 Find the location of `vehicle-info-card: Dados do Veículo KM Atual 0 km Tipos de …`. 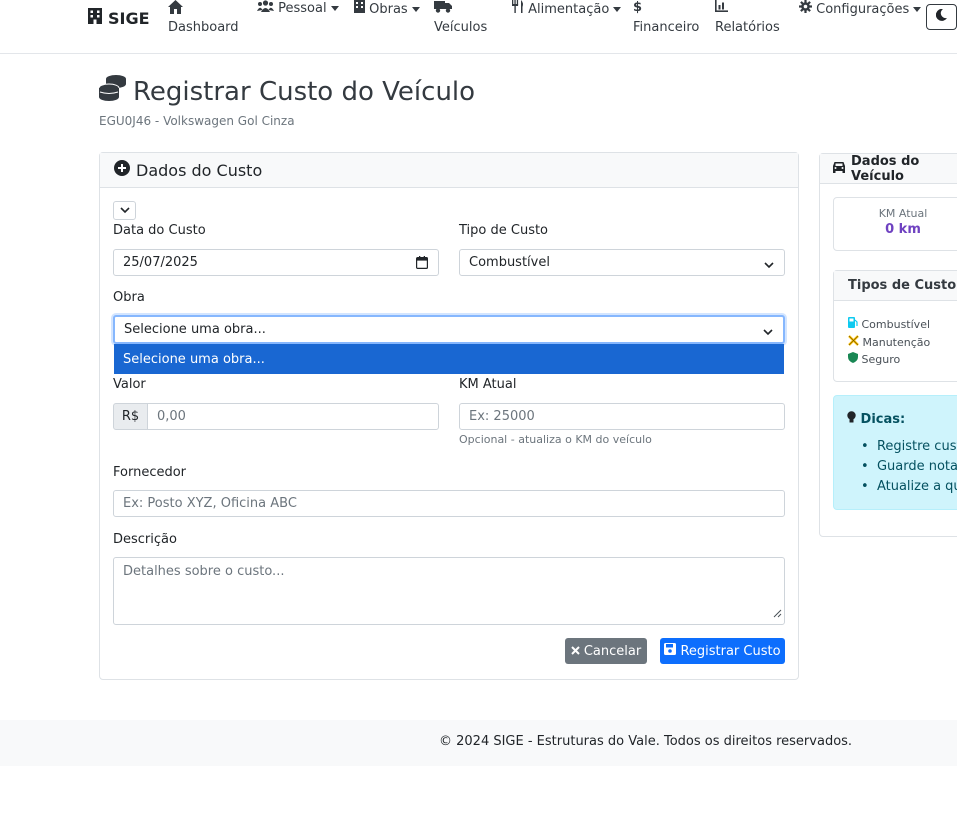

vehicle-info-card: Dados do Veículo KM Atual 0 km Tipos de … is located at coordinates (888, 345).